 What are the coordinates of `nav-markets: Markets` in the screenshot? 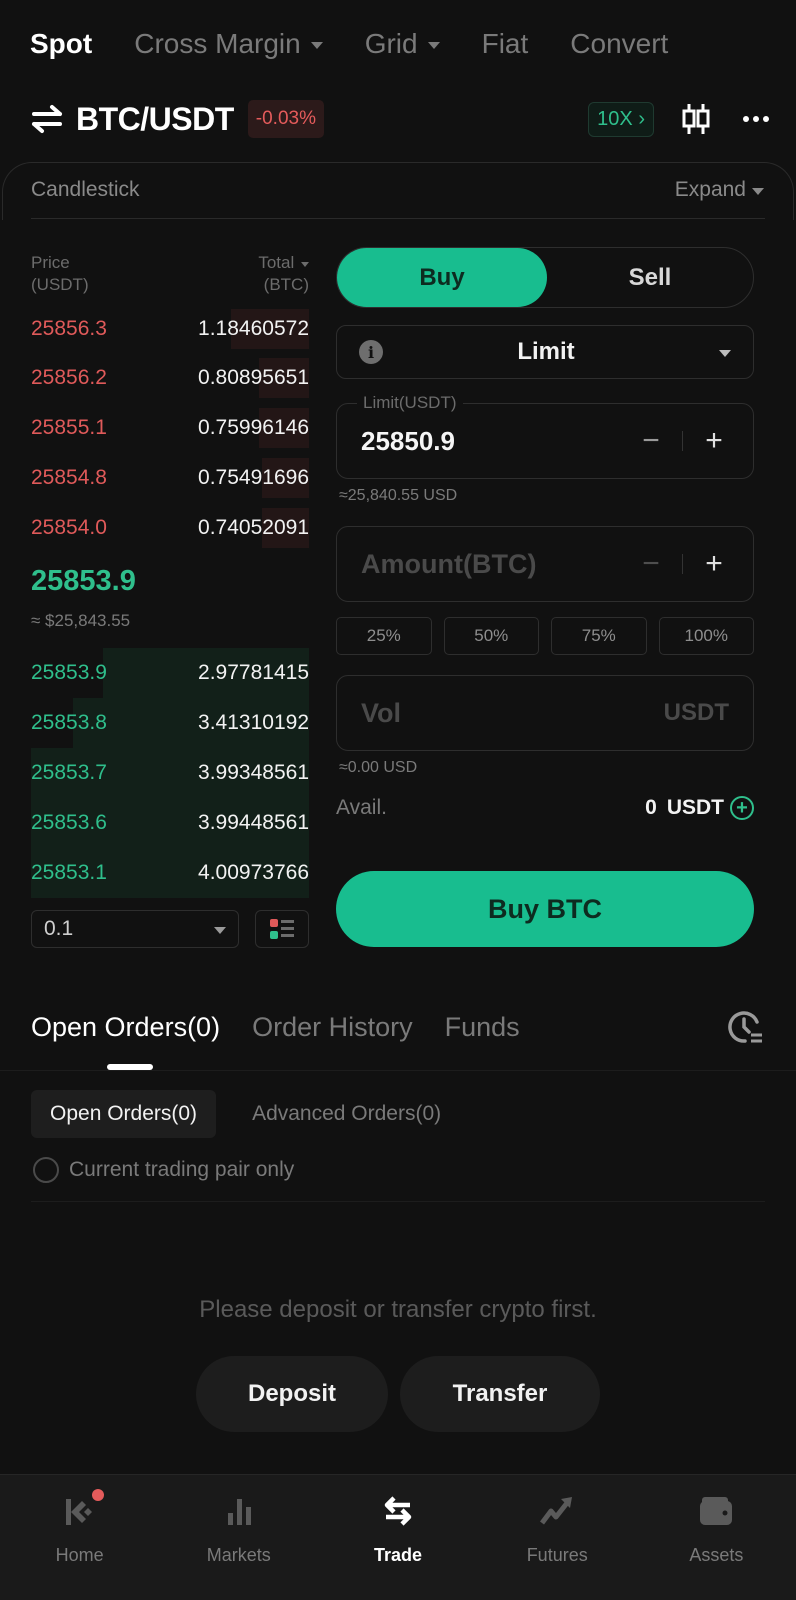 It's located at (238, 1537).